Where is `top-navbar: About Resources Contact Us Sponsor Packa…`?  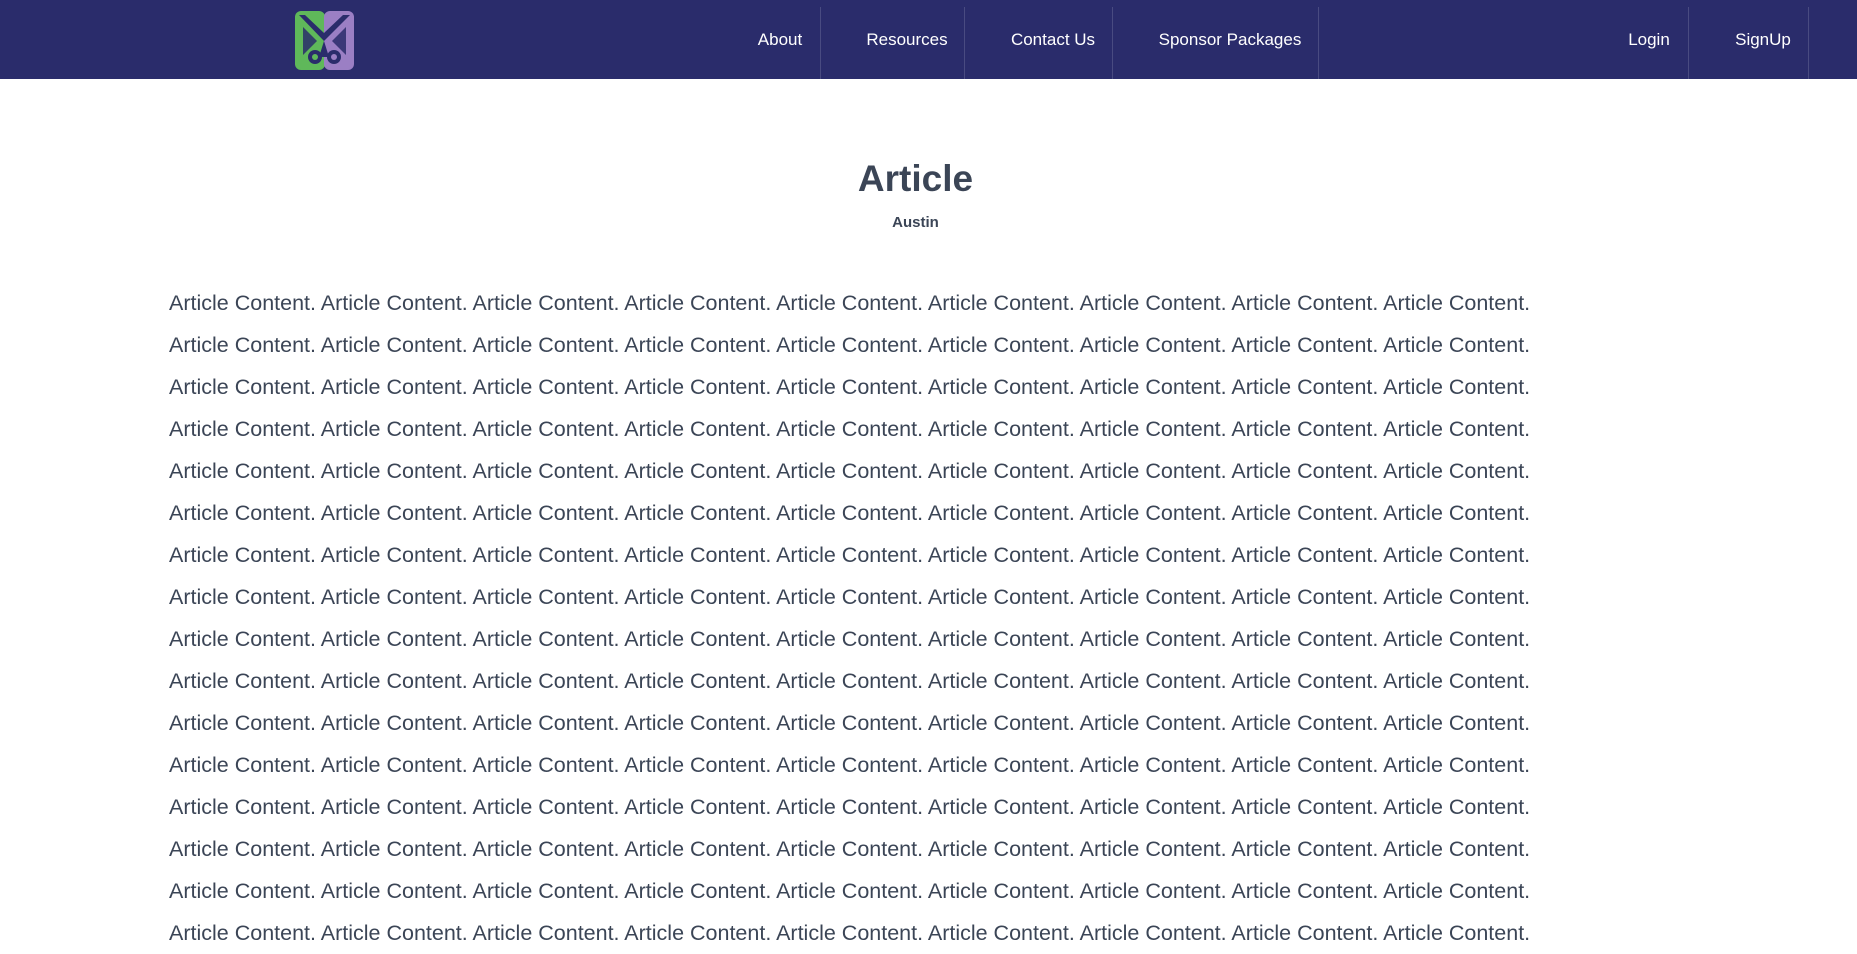
top-navbar: About Resources Contact Us Sponsor Packa… is located at coordinates (928, 39).